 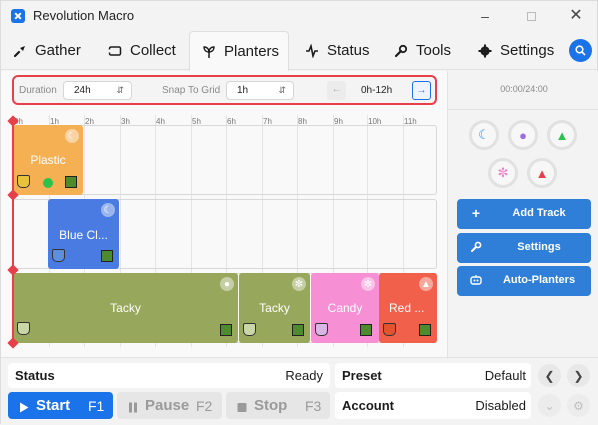 I want to click on prev-range-button: ←, so click(x=336, y=90).